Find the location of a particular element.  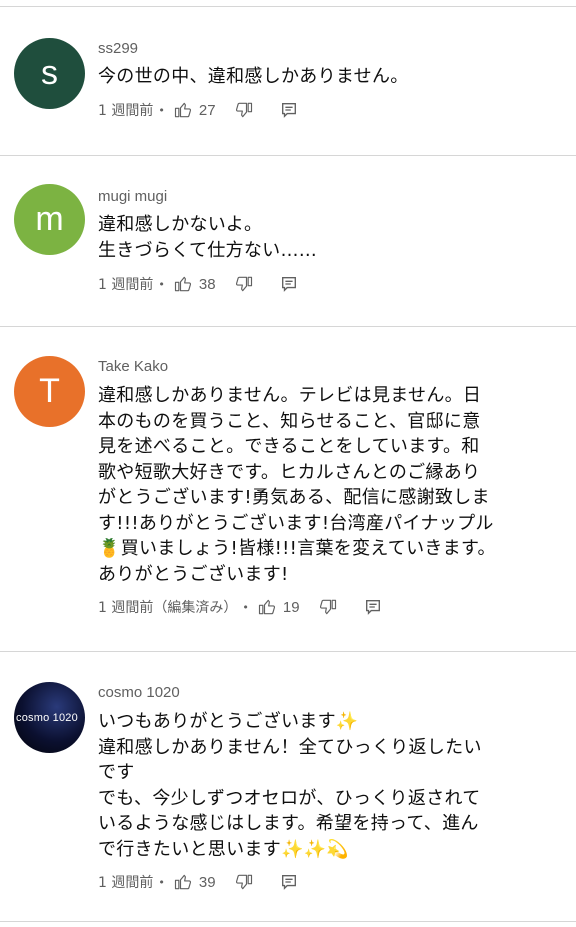

avatar-letter: T is located at coordinates (49, 391).